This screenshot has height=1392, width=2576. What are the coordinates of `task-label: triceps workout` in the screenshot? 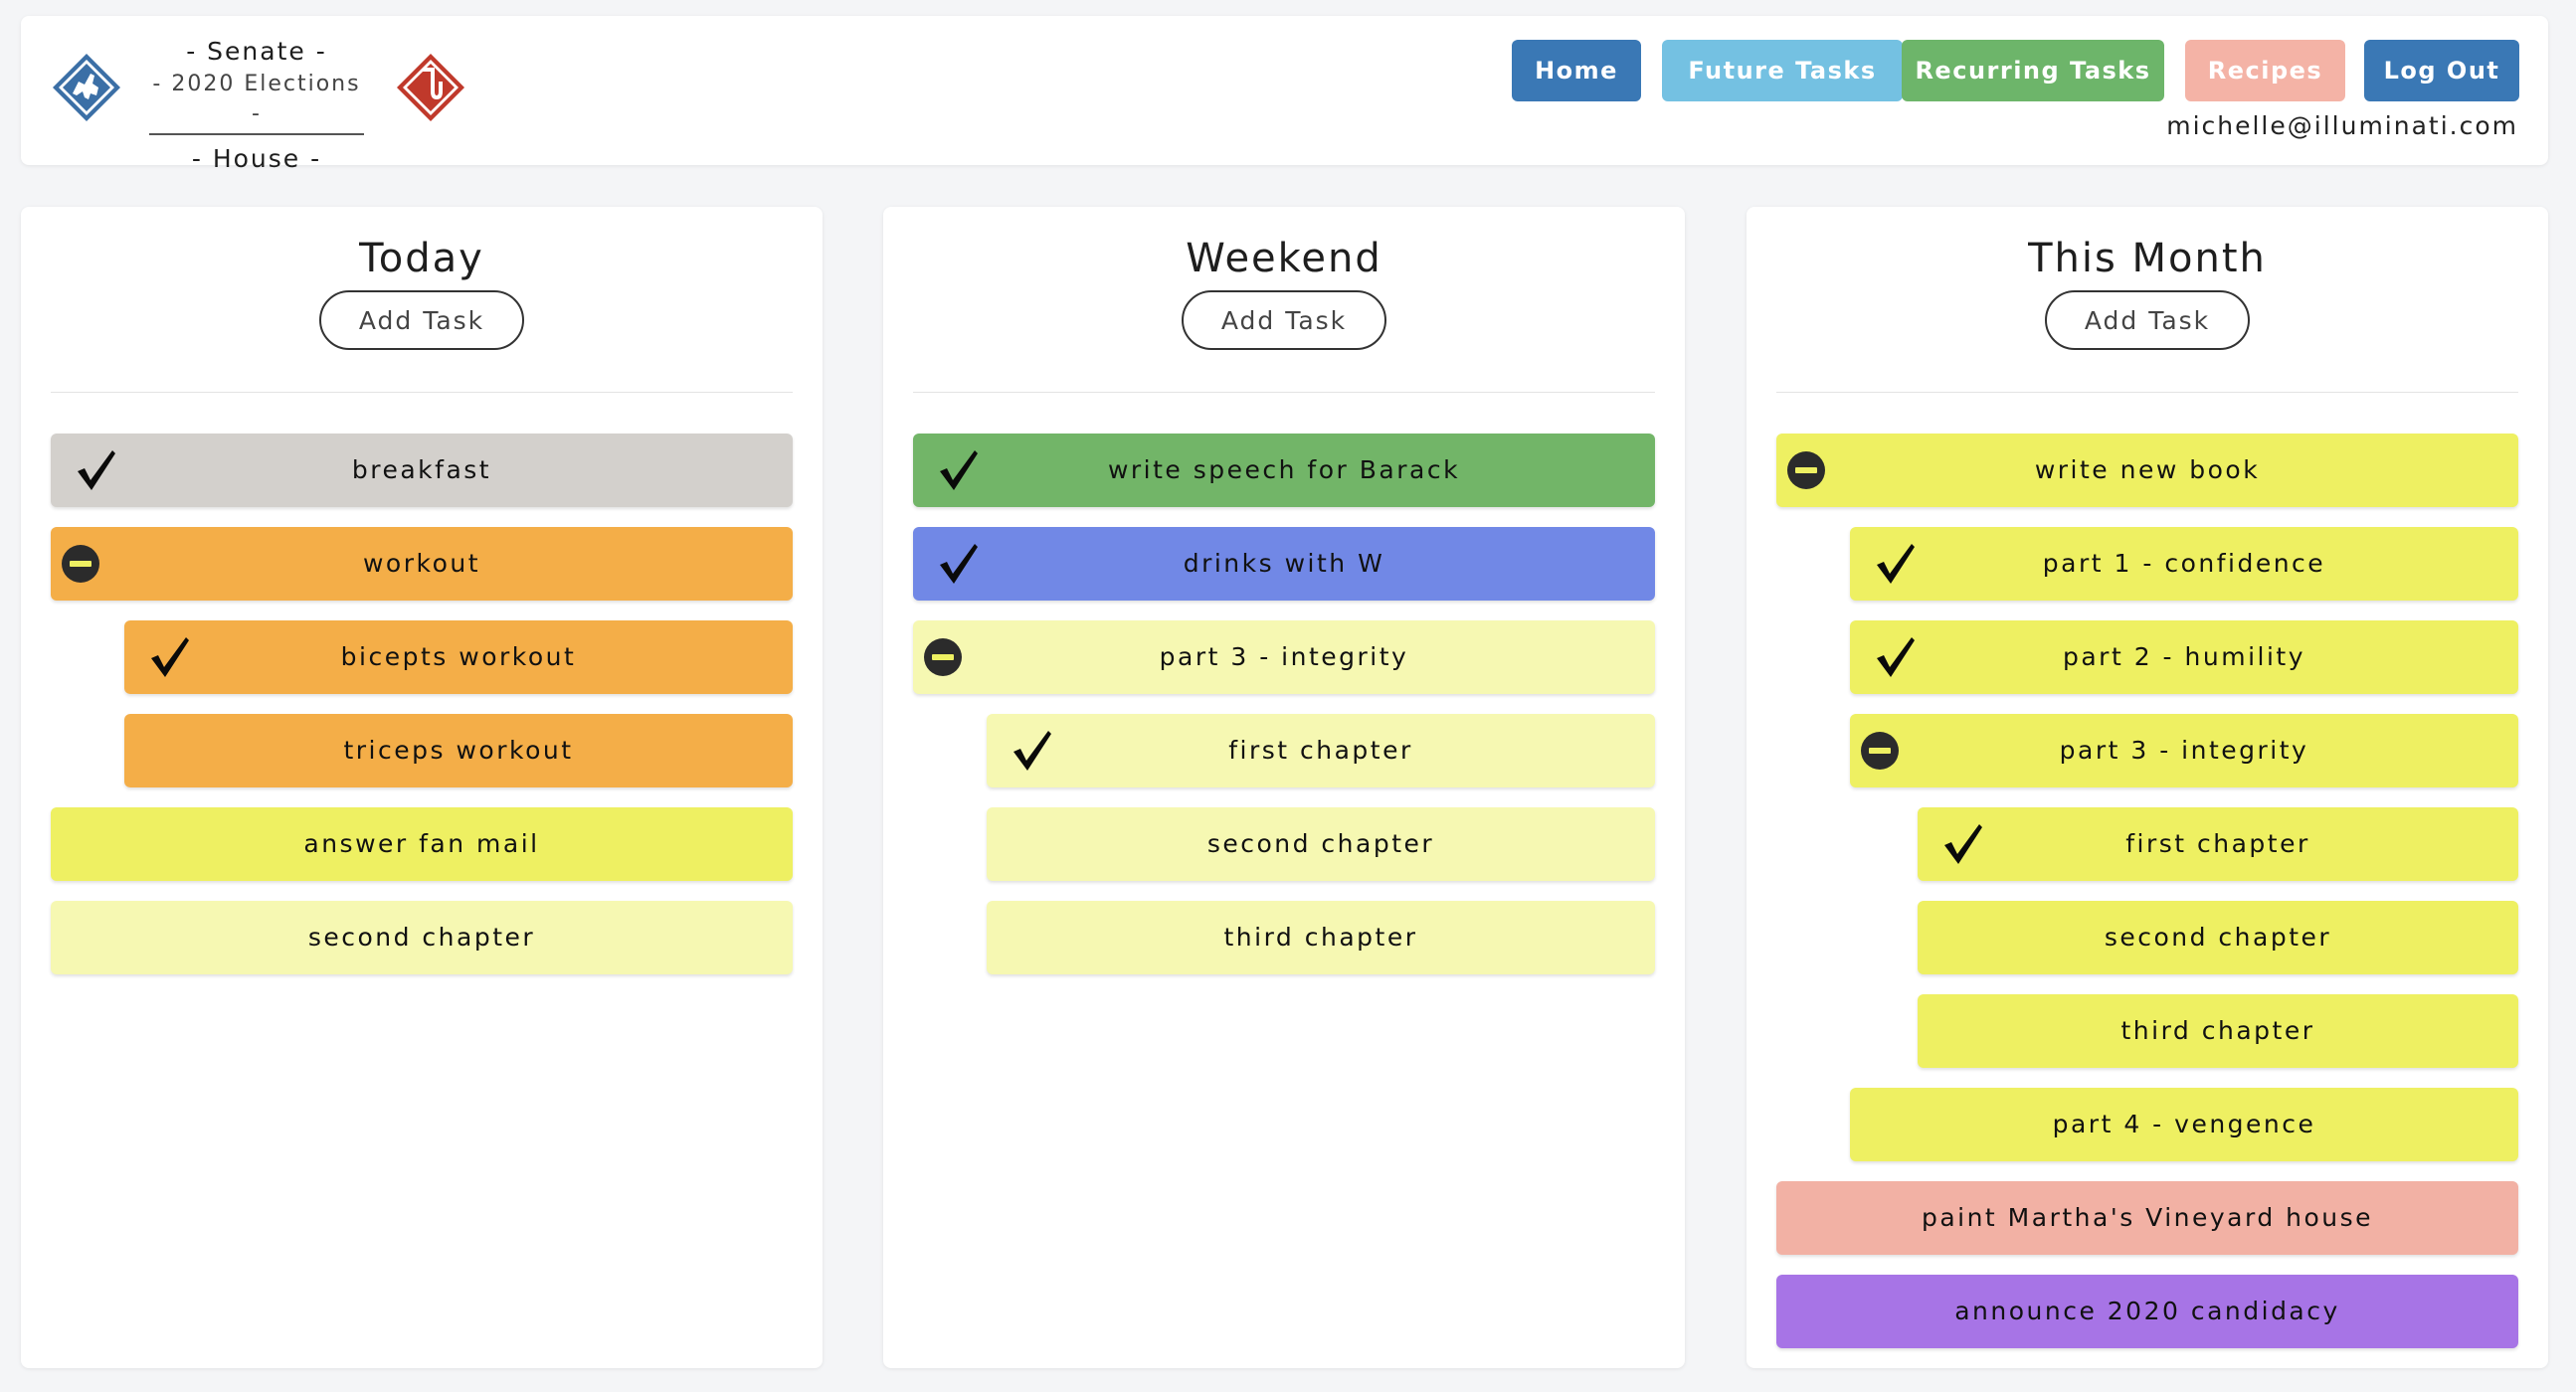 It's located at (458, 751).